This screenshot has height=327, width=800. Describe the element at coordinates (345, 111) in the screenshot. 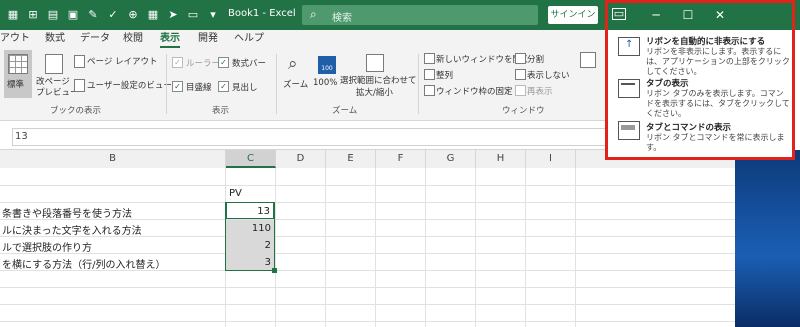

I see `group-label-zoom: ズーム` at that location.